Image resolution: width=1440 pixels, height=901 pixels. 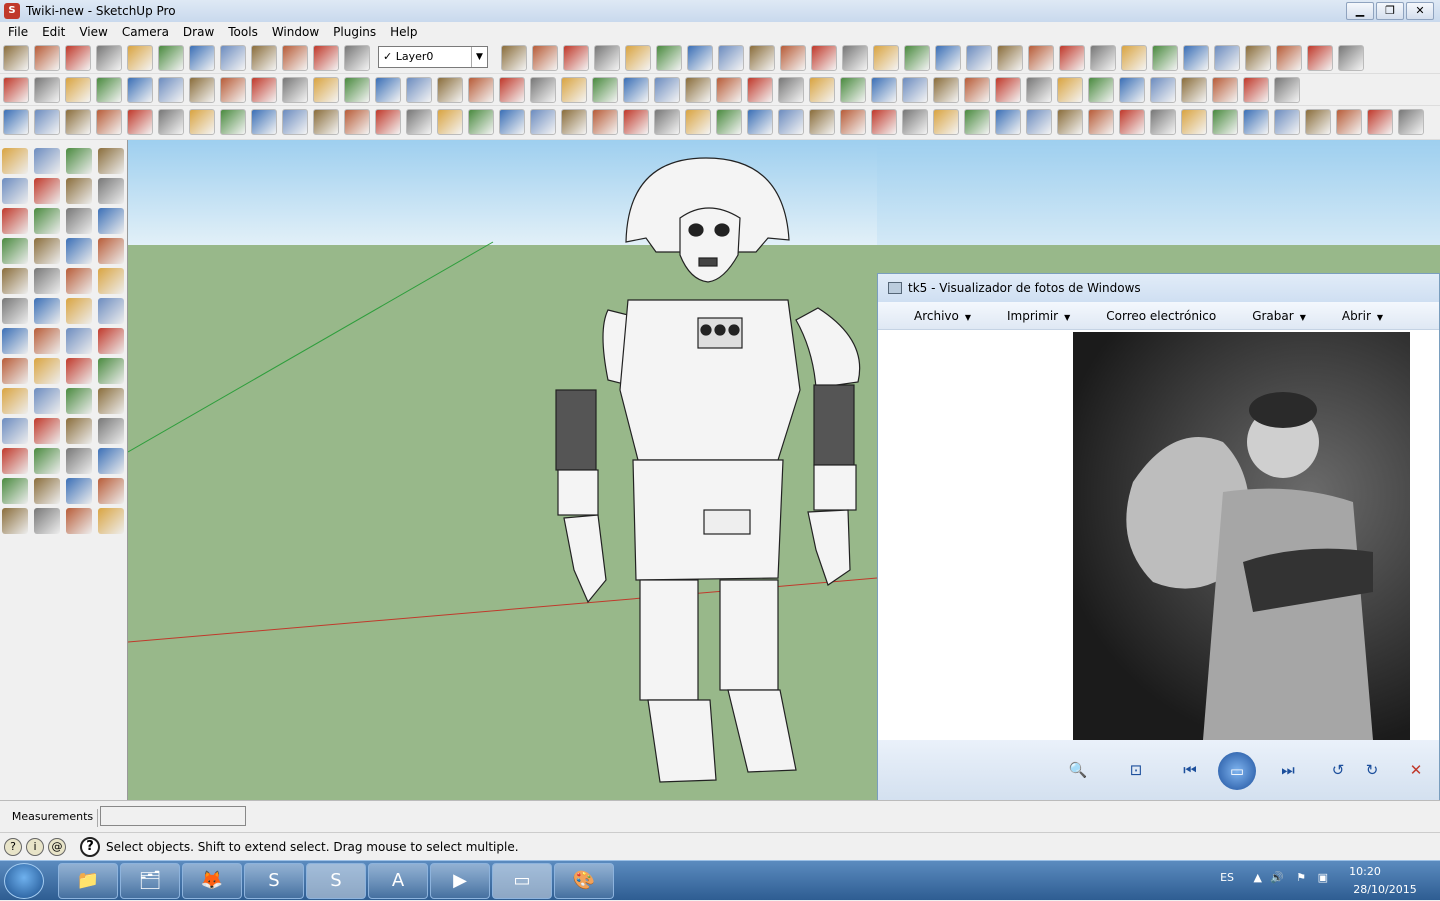 What do you see at coordinates (1270, 316) in the screenshot?
I see `viewer-menu-grabar: Grabar ▼` at bounding box center [1270, 316].